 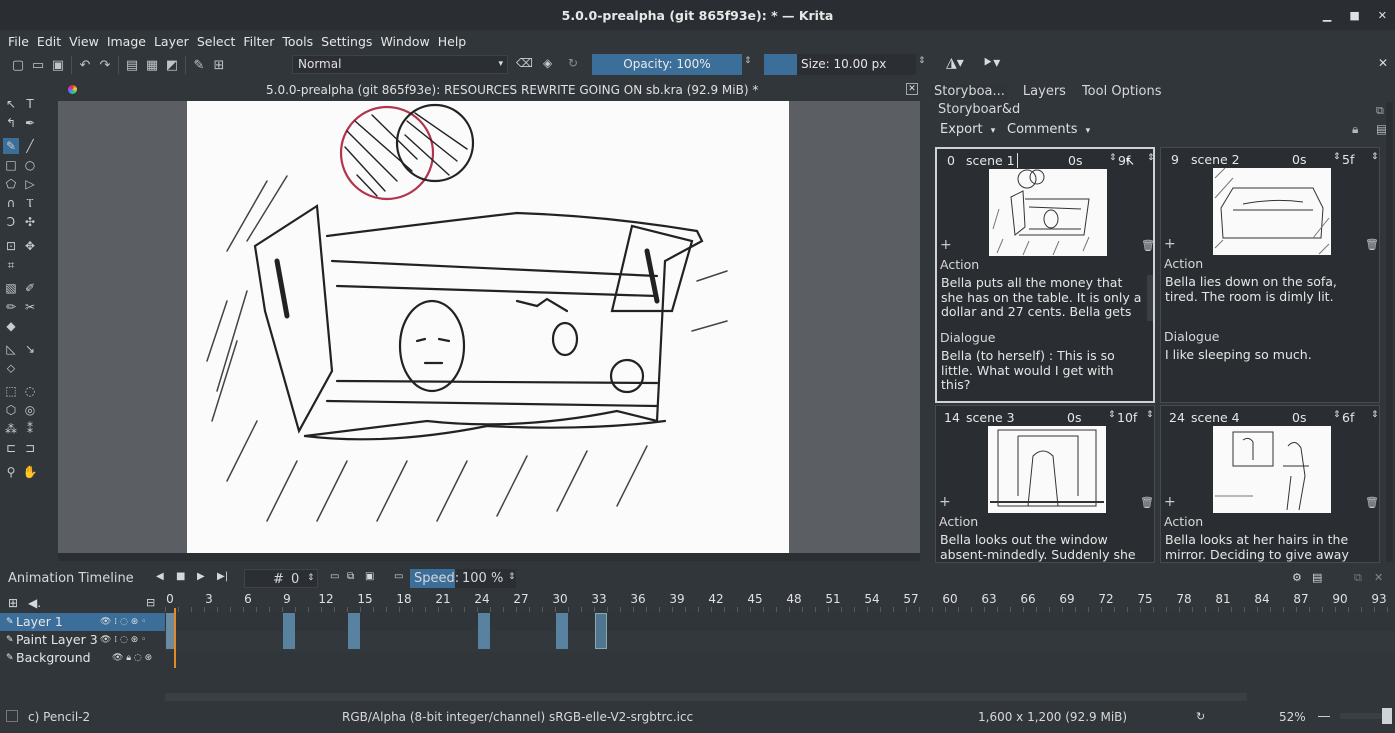 I want to click on menu-select: Select, so click(x=216, y=41).